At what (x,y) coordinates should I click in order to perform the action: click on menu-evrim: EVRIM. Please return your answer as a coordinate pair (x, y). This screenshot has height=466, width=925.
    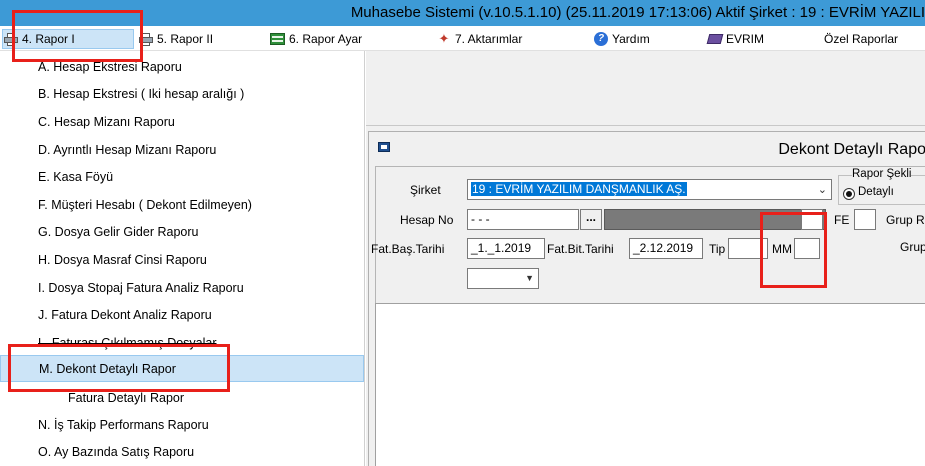
    Looking at the image, I should click on (735, 39).